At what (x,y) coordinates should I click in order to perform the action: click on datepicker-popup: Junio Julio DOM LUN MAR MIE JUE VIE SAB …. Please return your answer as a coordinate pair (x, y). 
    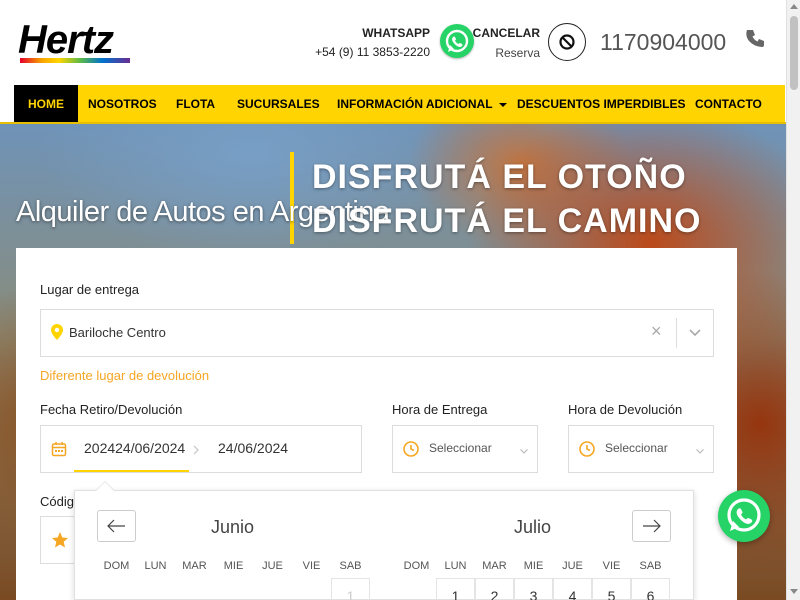
    Looking at the image, I should click on (384, 545).